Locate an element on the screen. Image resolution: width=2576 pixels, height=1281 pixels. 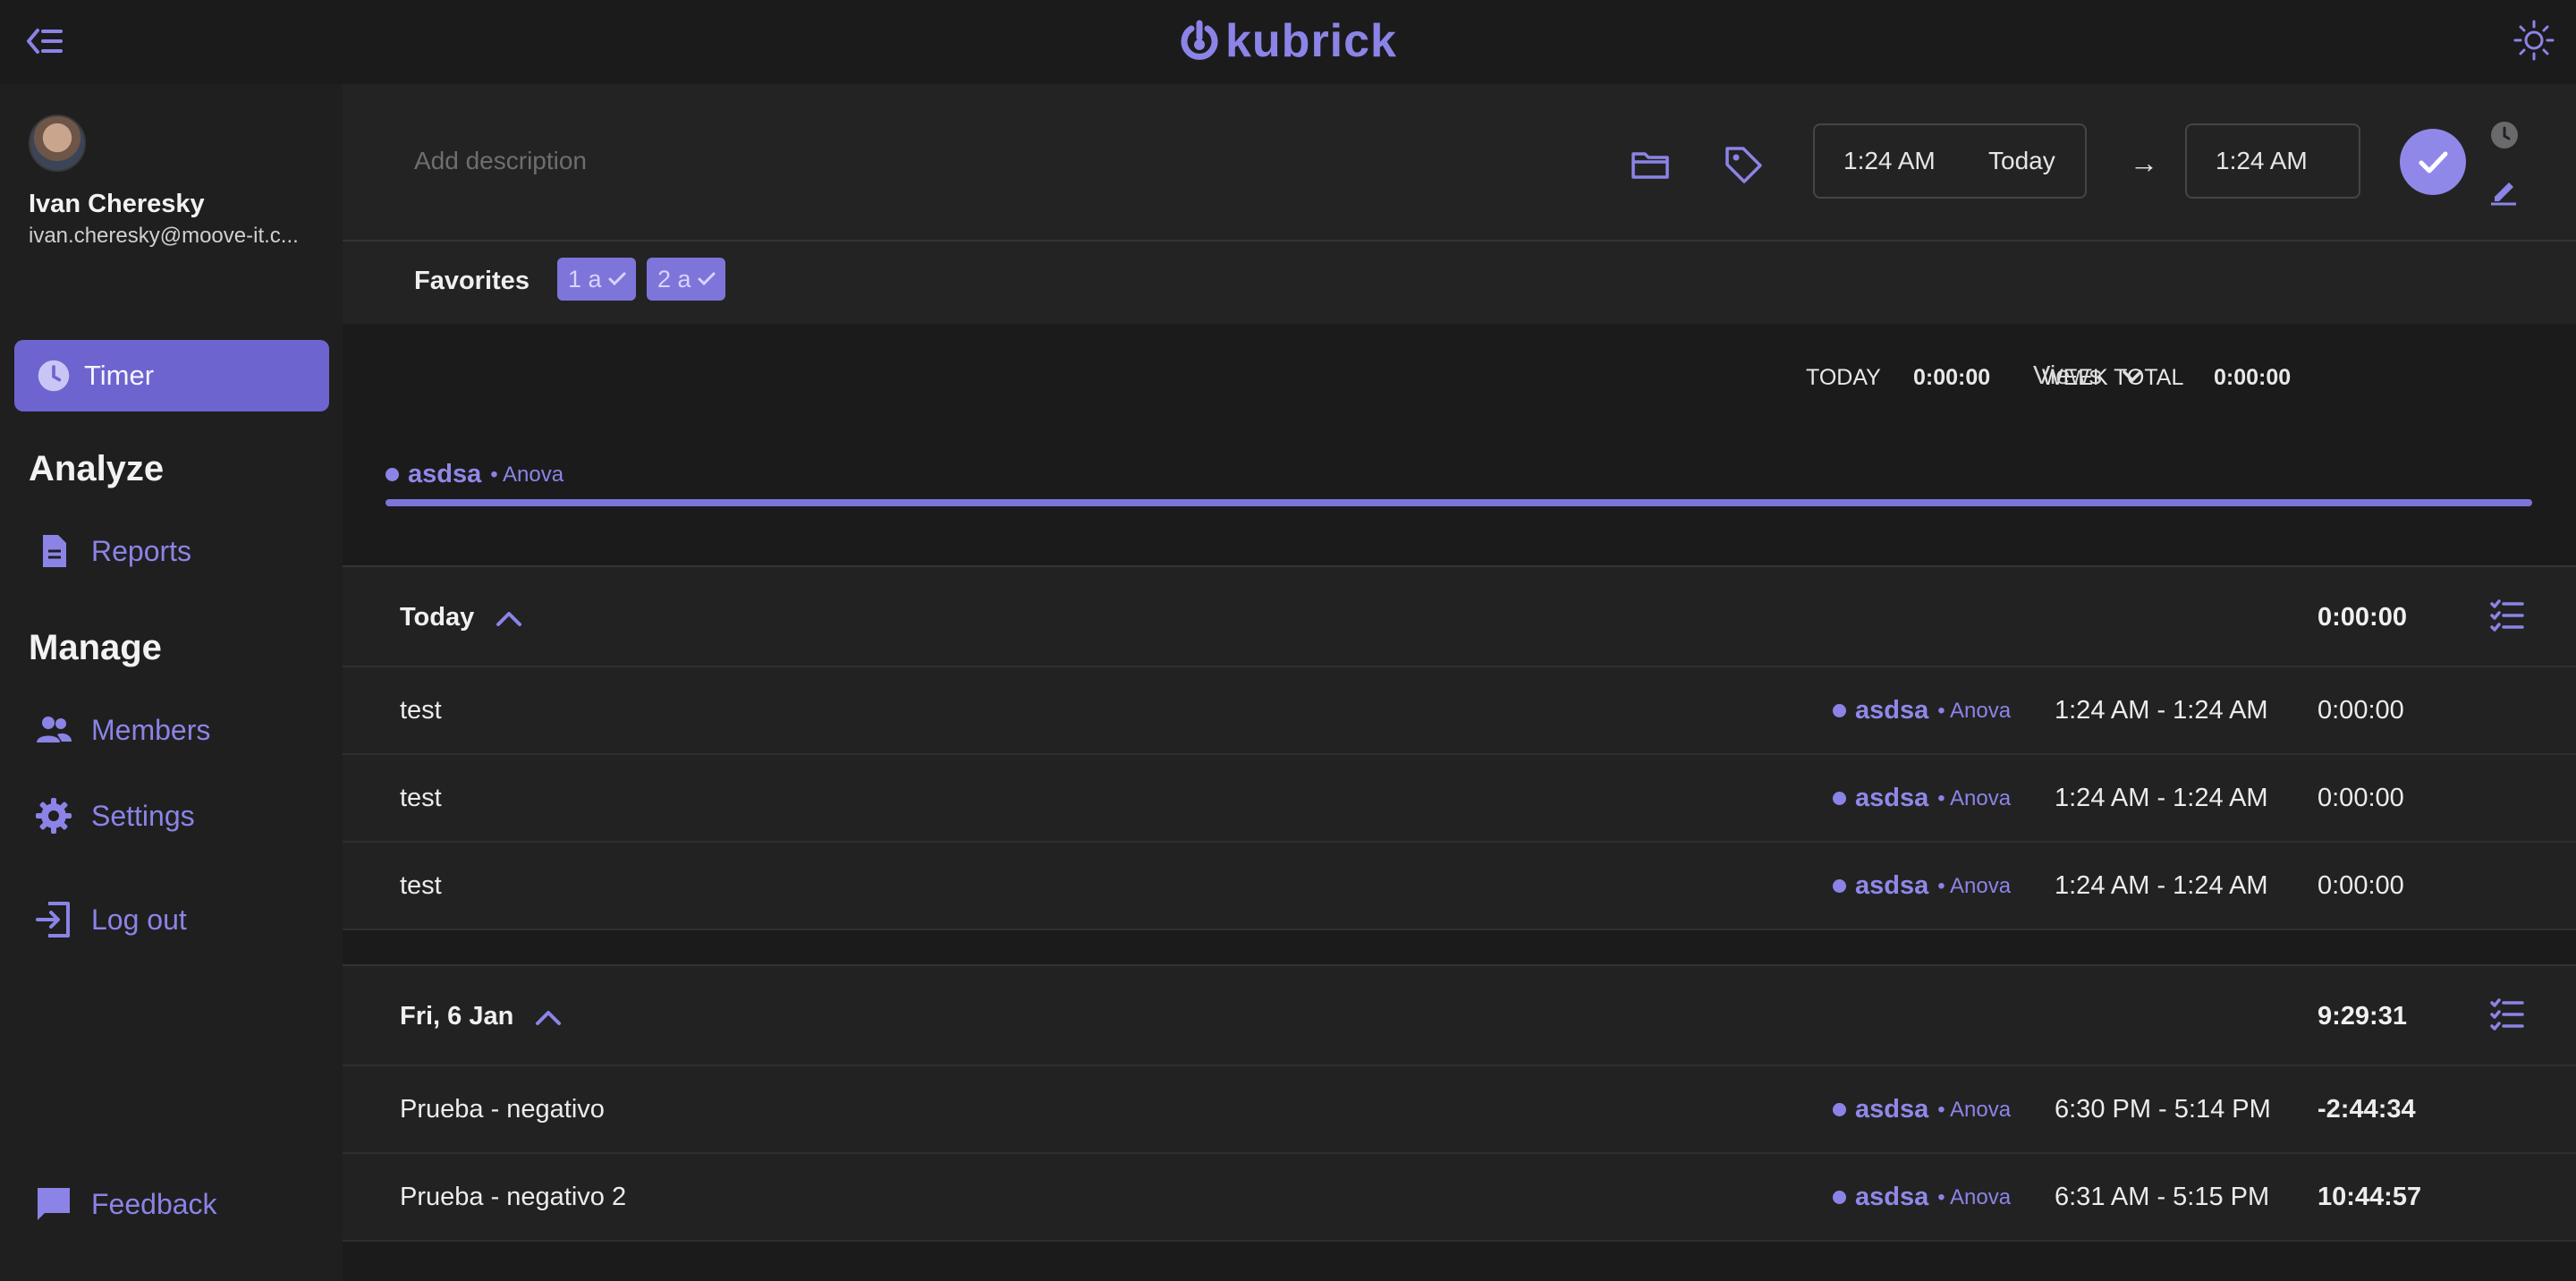
logo-text: kubrick is located at coordinates (1311, 41).